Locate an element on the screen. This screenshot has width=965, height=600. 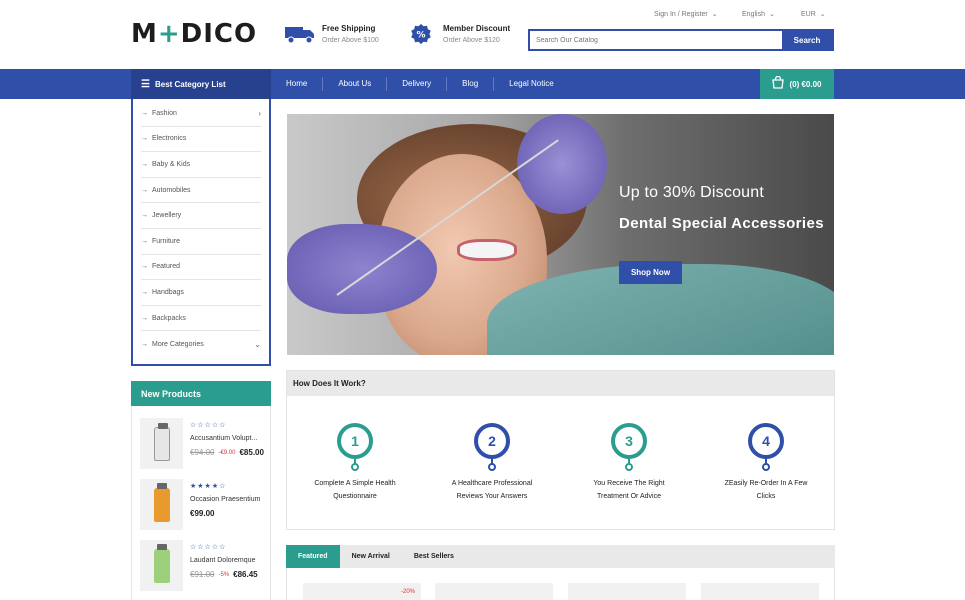
search-form: Search is located at coordinates (681, 40).